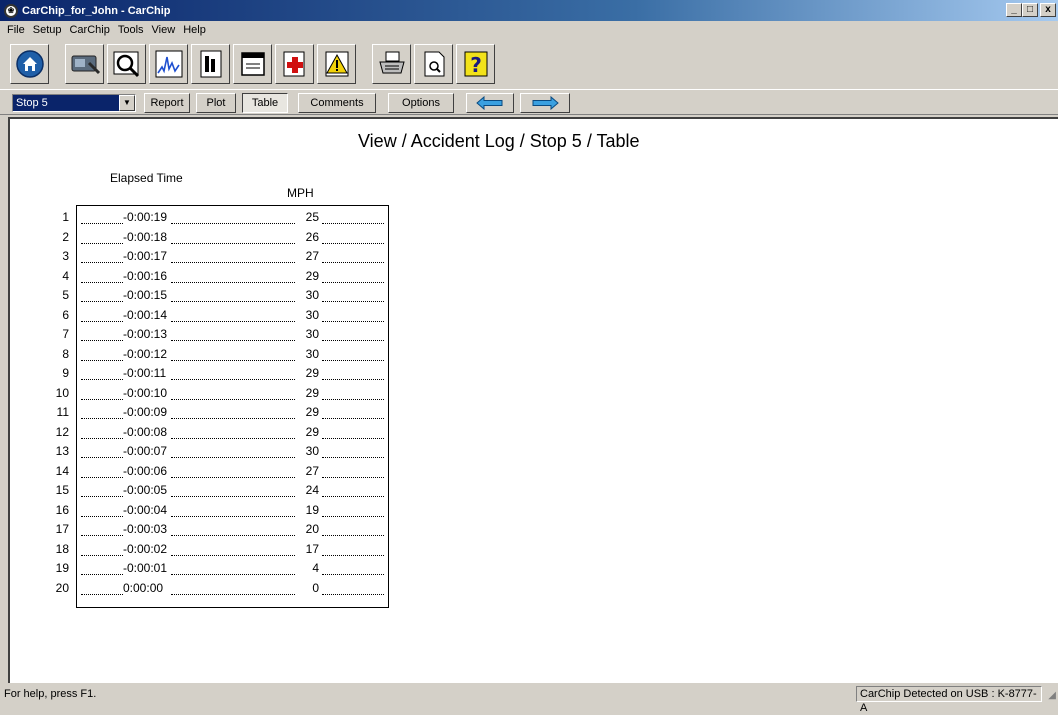 The height and width of the screenshot is (715, 1058). Describe the element at coordinates (216, 103) in the screenshot. I see `plot-view-button: Plot` at that location.